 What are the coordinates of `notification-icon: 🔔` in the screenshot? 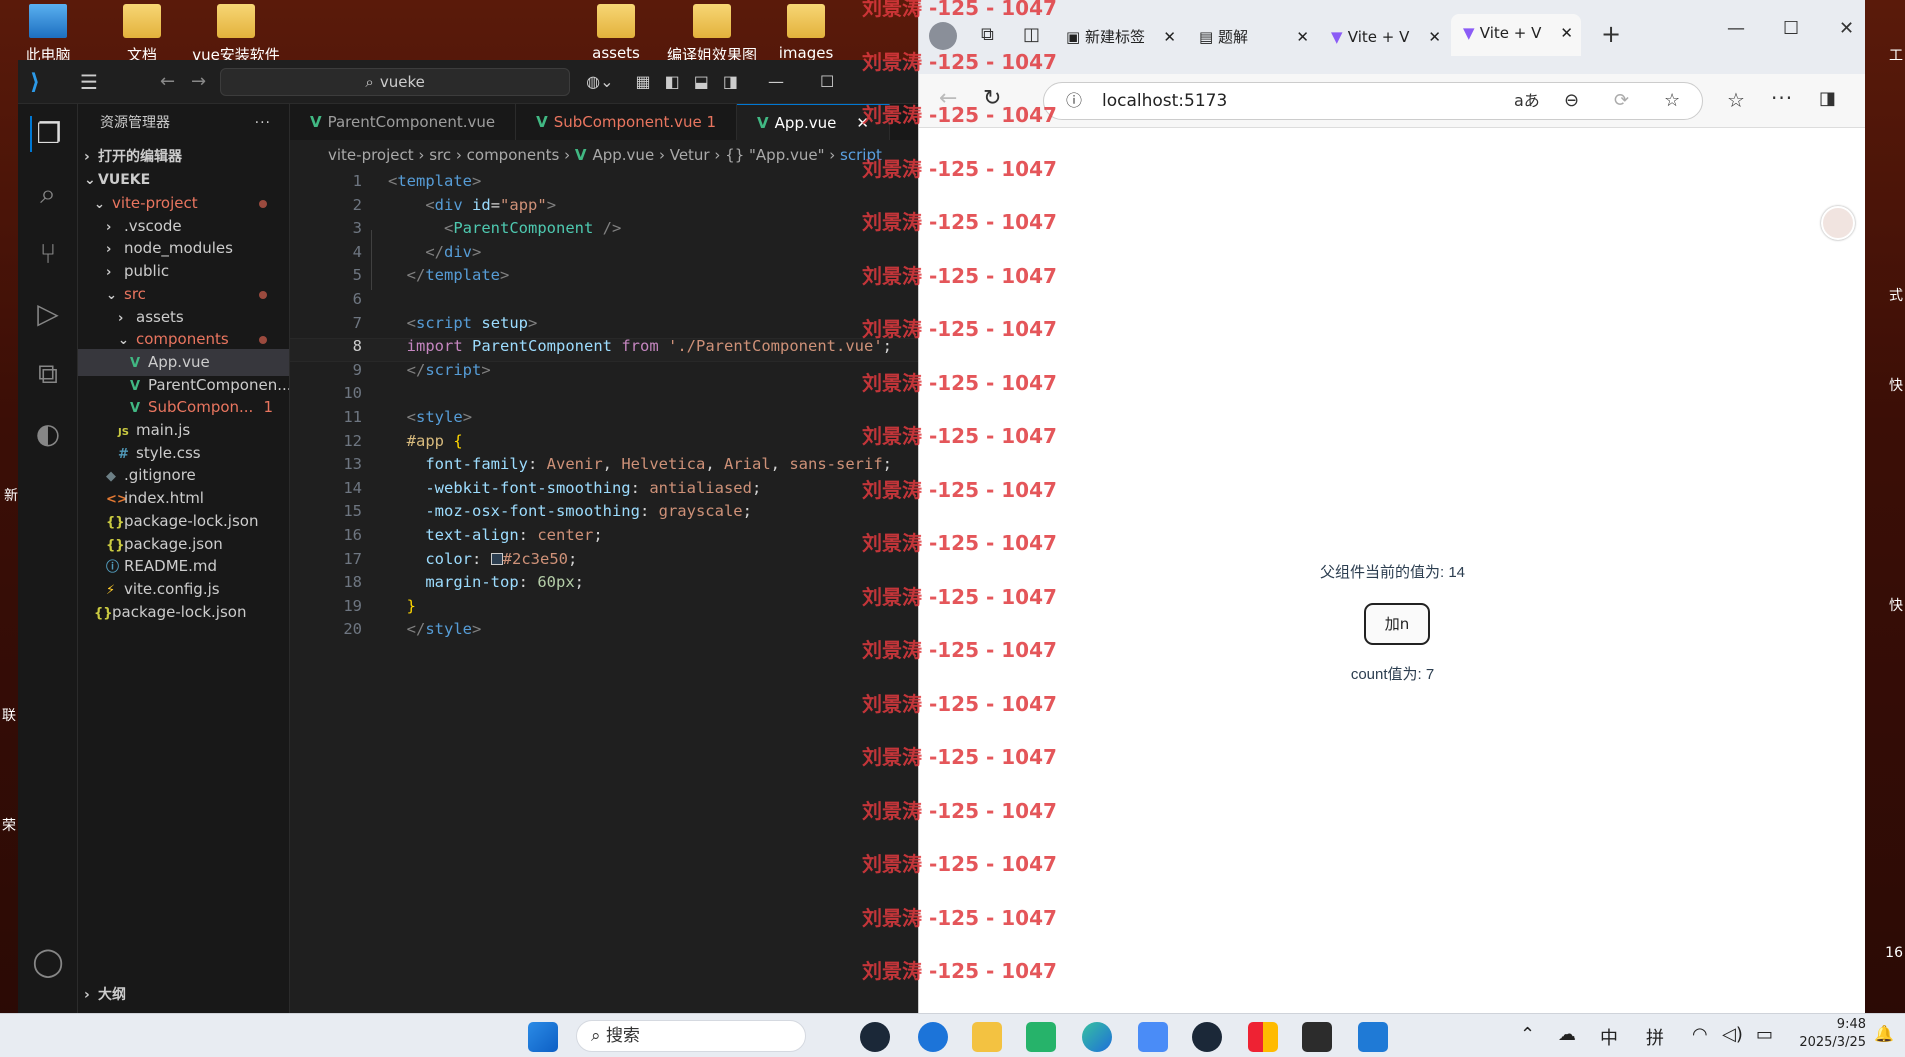 It's located at (1884, 1033).